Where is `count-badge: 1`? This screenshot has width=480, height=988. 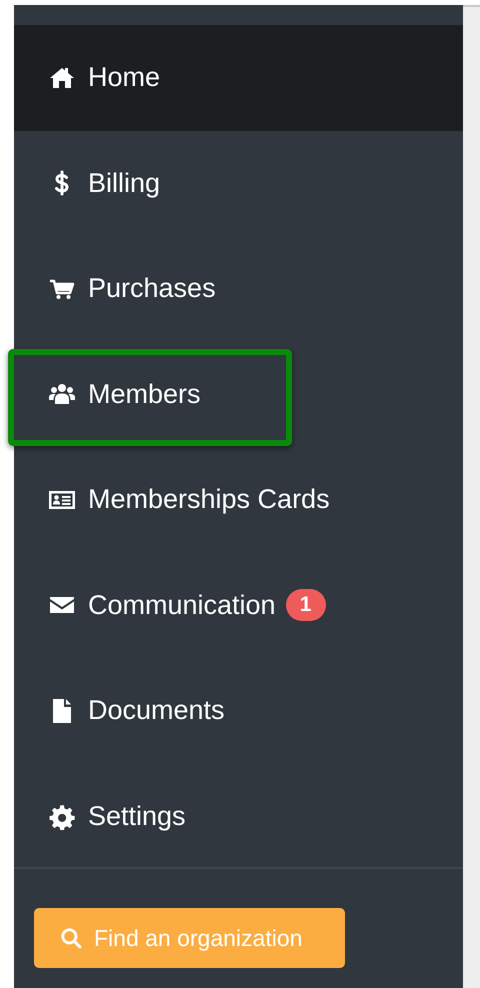
count-badge: 1 is located at coordinates (306, 605).